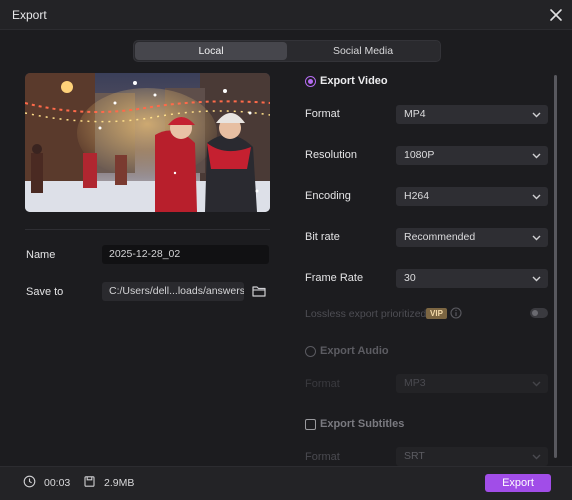 The height and width of the screenshot is (500, 572). I want to click on lossless-export-label: Lossless export prioritized, so click(366, 314).